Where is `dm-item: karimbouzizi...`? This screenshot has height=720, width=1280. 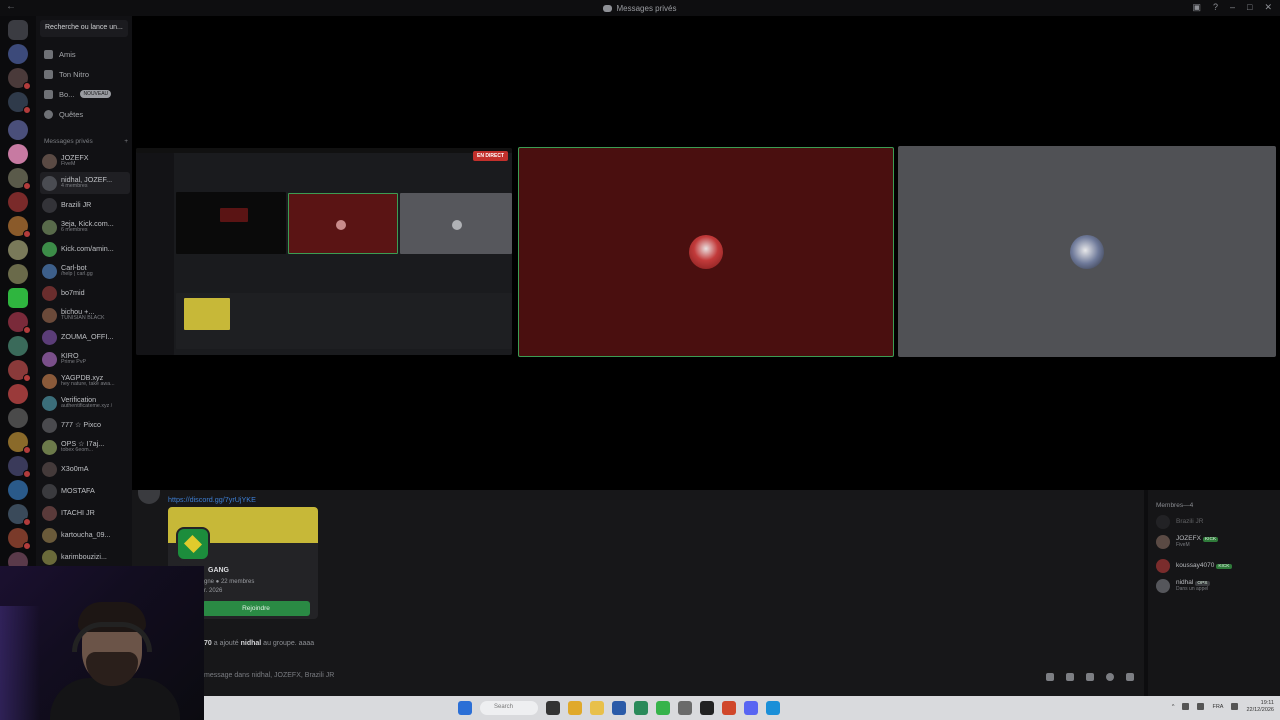 dm-item: karimbouzizi... is located at coordinates (85, 557).